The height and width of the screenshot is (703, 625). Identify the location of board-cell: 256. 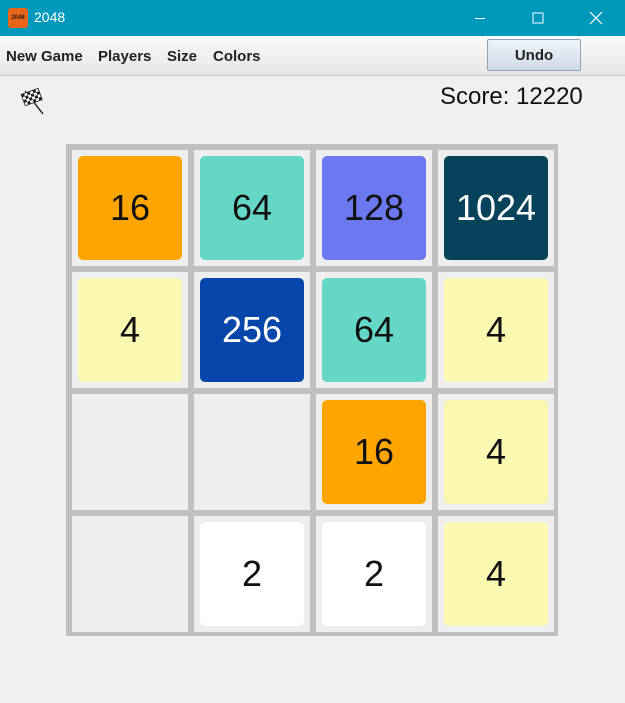
(252, 330).